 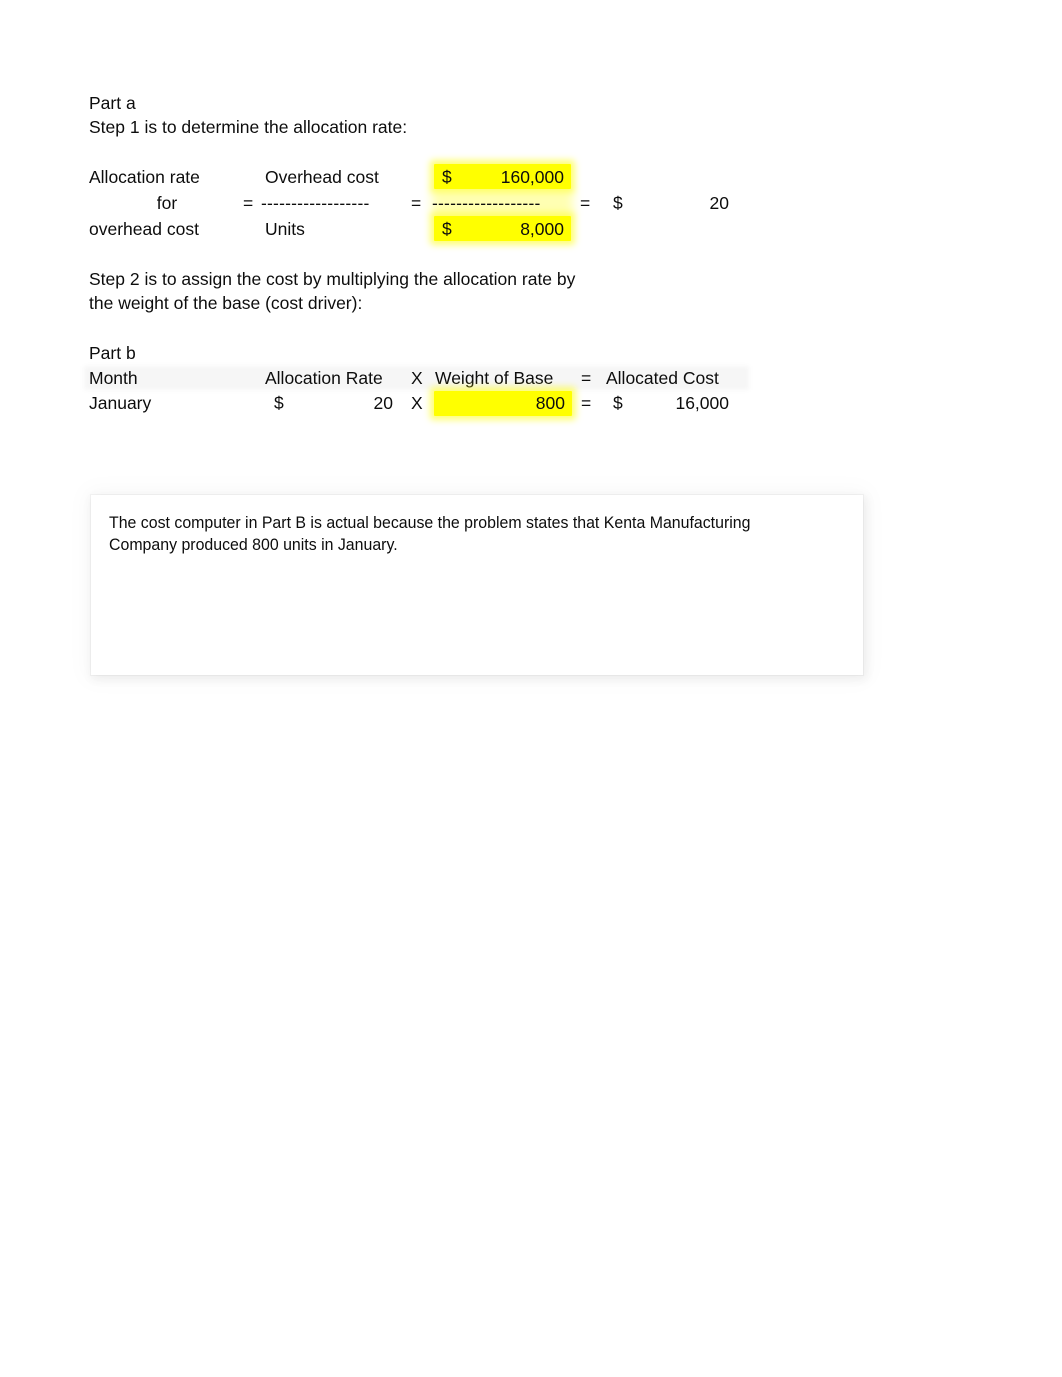 What do you see at coordinates (248, 203) in the screenshot?
I see `formula-equals-1: =` at bounding box center [248, 203].